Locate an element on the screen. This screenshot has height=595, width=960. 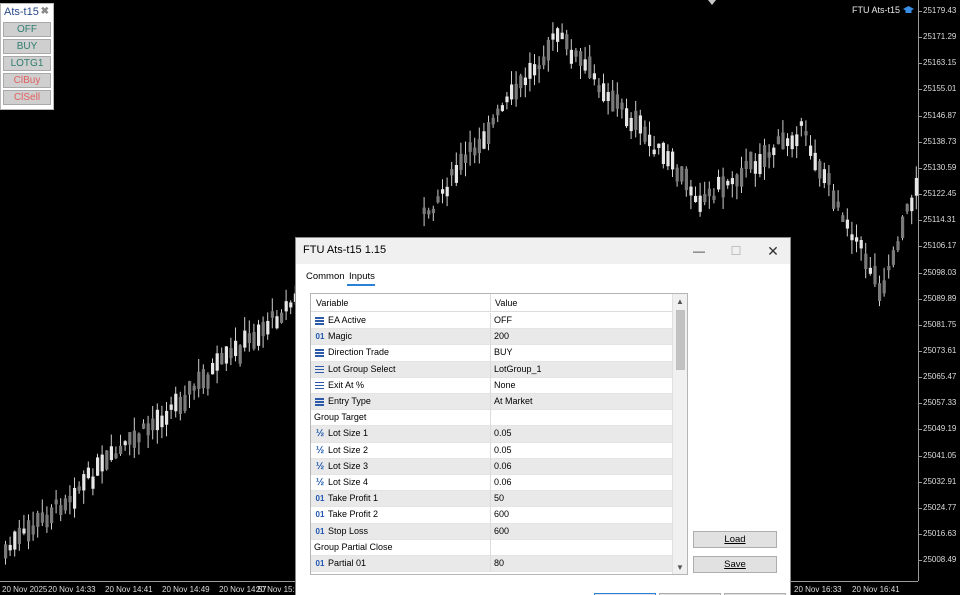
variable-name: Group Partial Close is located at coordinates (353, 546).